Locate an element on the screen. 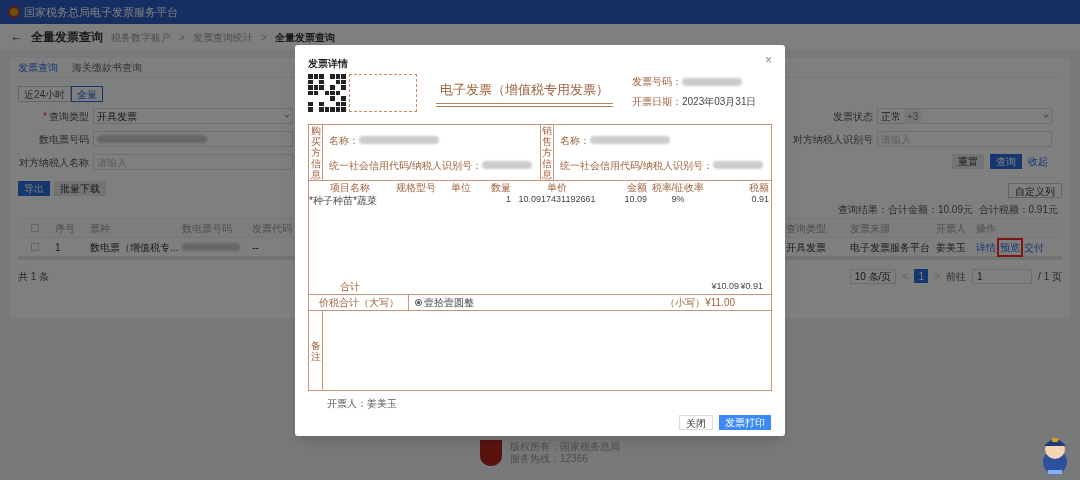 This screenshot has height=480, width=1080. field-label: 价税合计（大写） is located at coordinates (358, 303).